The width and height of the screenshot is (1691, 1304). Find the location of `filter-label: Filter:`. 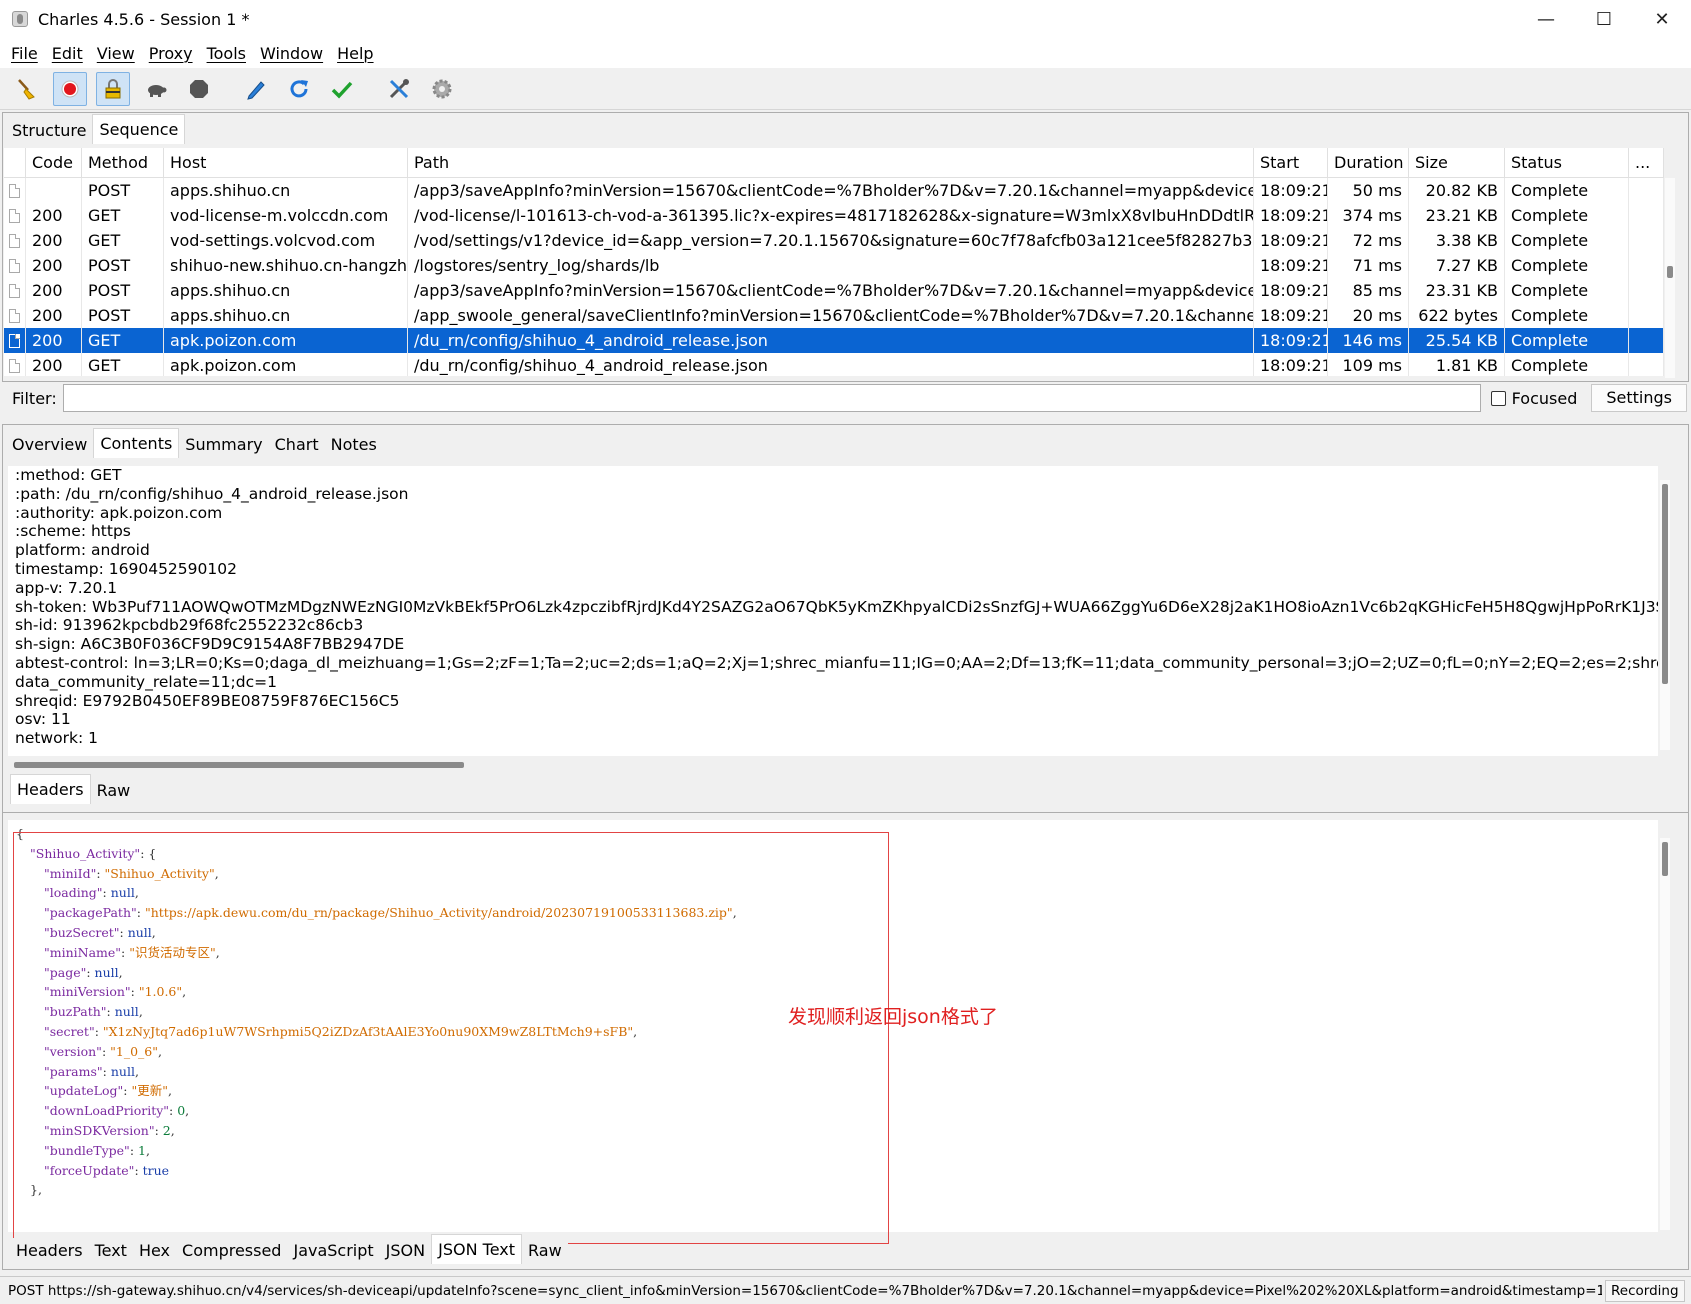

filter-label: Filter: is located at coordinates (34, 398).